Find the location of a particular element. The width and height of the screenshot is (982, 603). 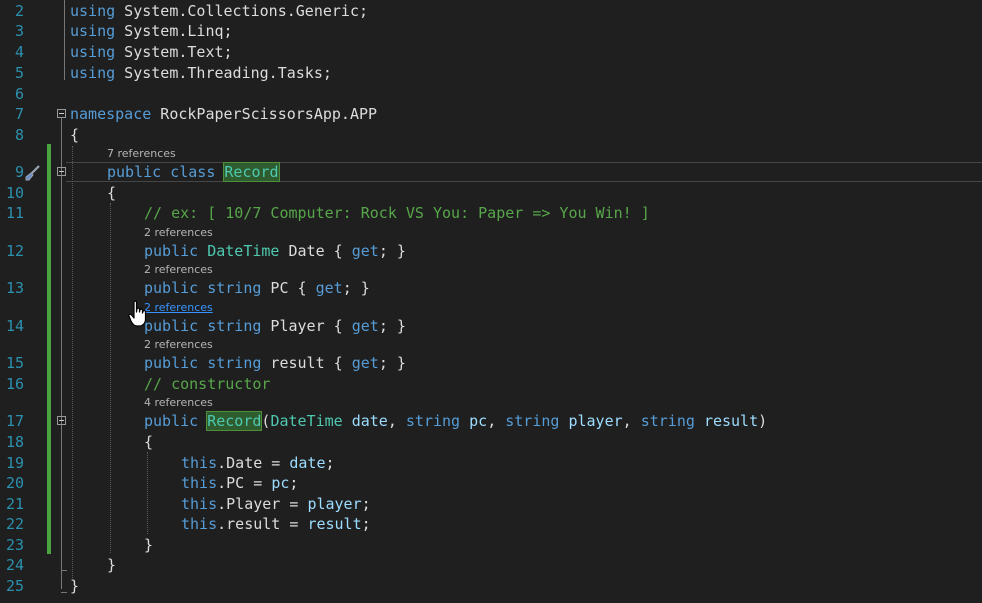

line-number: 24 is located at coordinates (14, 565).